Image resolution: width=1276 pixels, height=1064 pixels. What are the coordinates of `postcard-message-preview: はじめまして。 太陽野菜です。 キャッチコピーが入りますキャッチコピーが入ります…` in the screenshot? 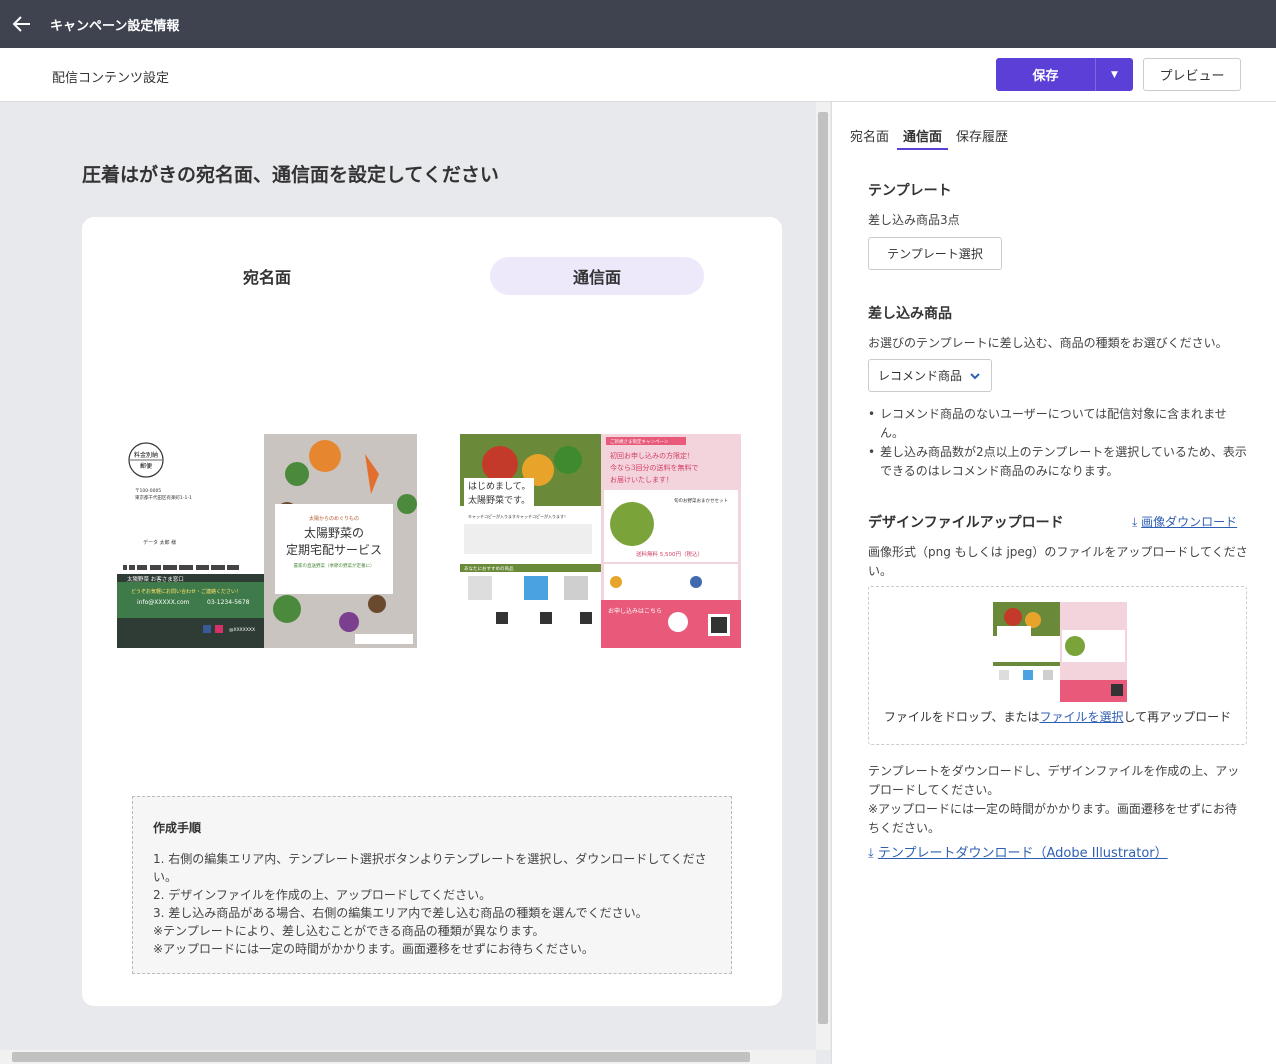 It's located at (600, 541).